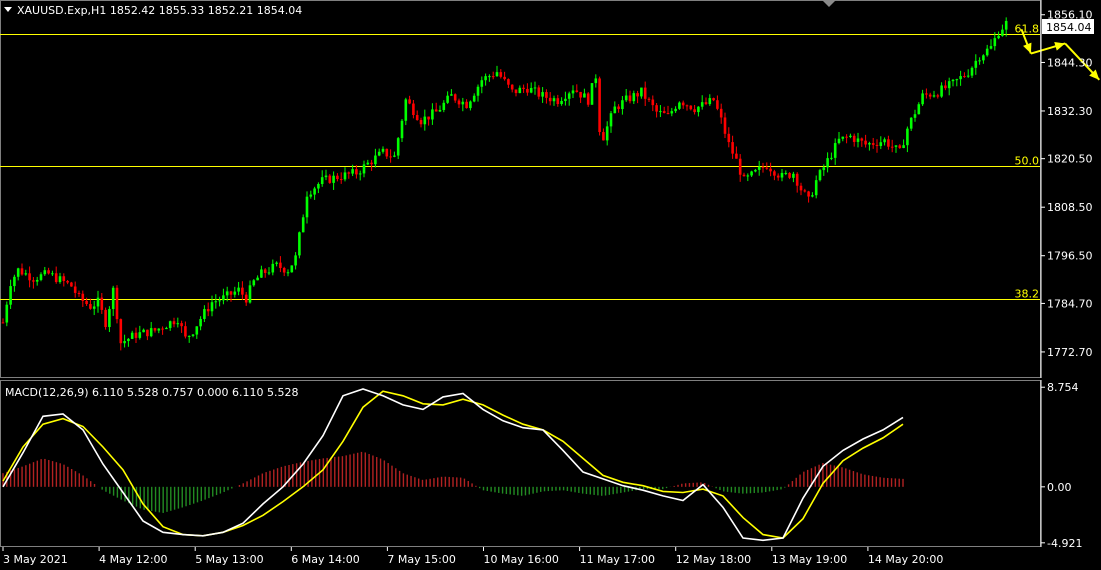  Describe the element at coordinates (809, 559) in the screenshot. I see `time-tick-label: 13 May 19:00` at that location.